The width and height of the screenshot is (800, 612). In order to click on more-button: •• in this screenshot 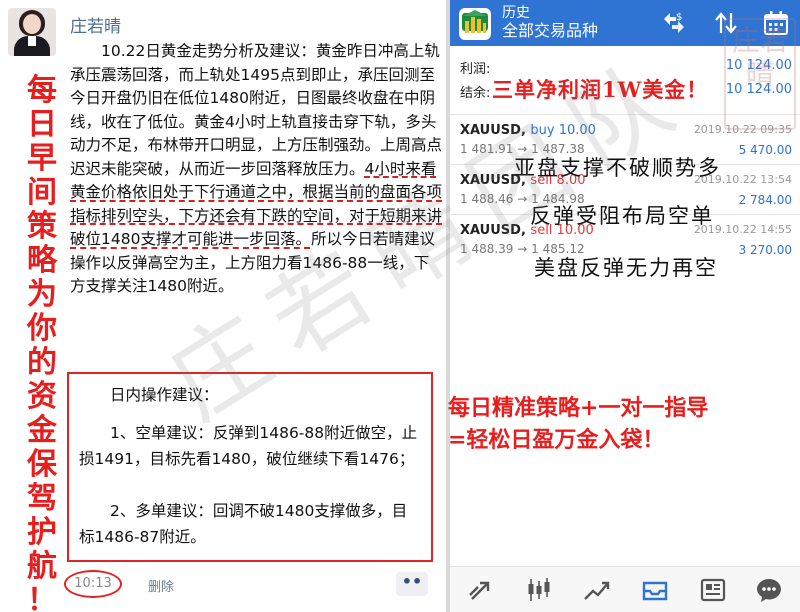, I will do `click(412, 584)`.